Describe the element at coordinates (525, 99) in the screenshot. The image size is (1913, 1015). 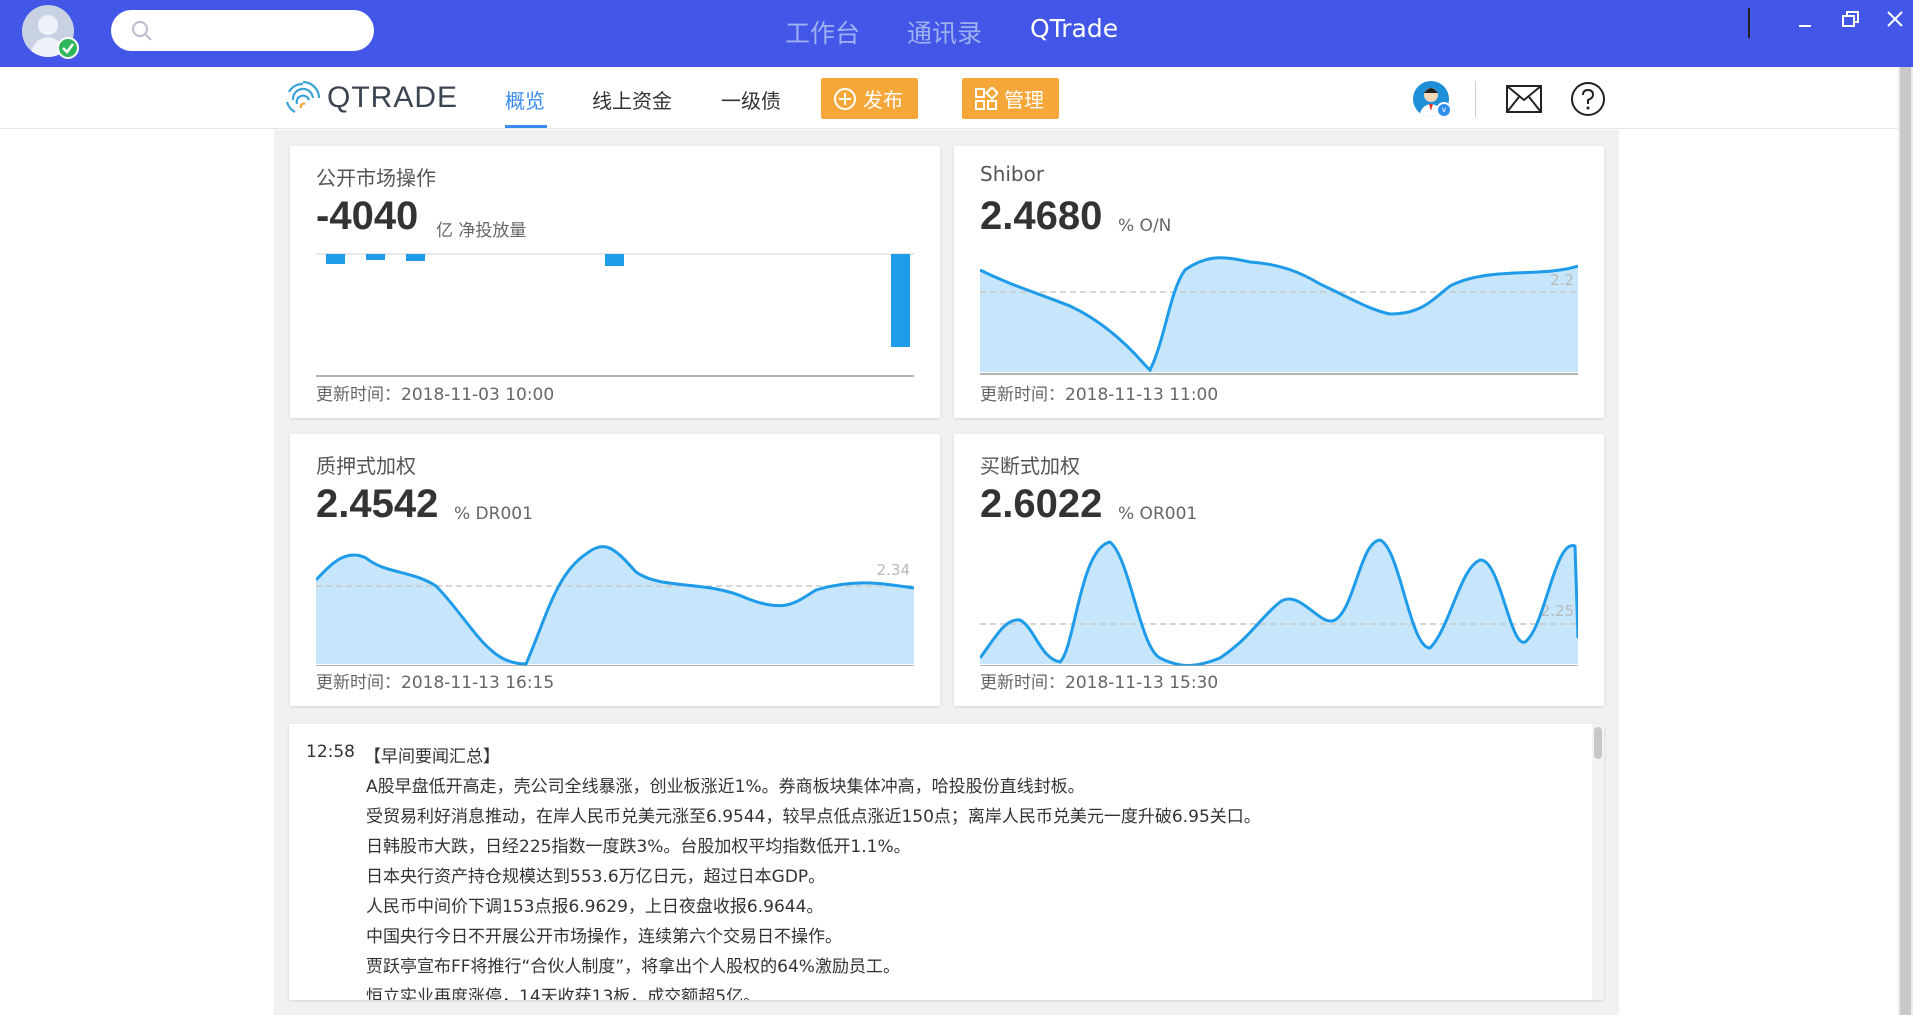
I see `nav-item-overview: 概览` at that location.